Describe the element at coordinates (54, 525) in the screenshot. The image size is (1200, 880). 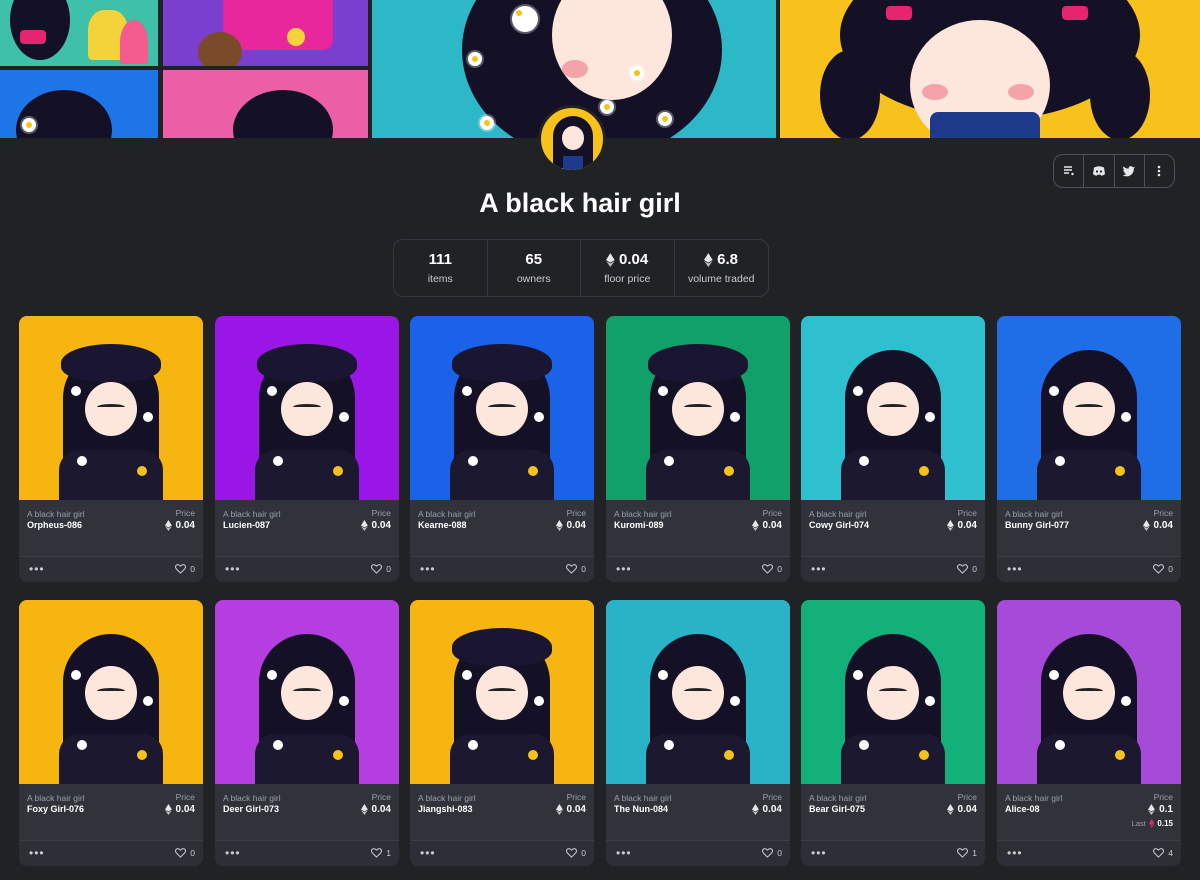
I see `card-item-name: Orpheus-086` at that location.